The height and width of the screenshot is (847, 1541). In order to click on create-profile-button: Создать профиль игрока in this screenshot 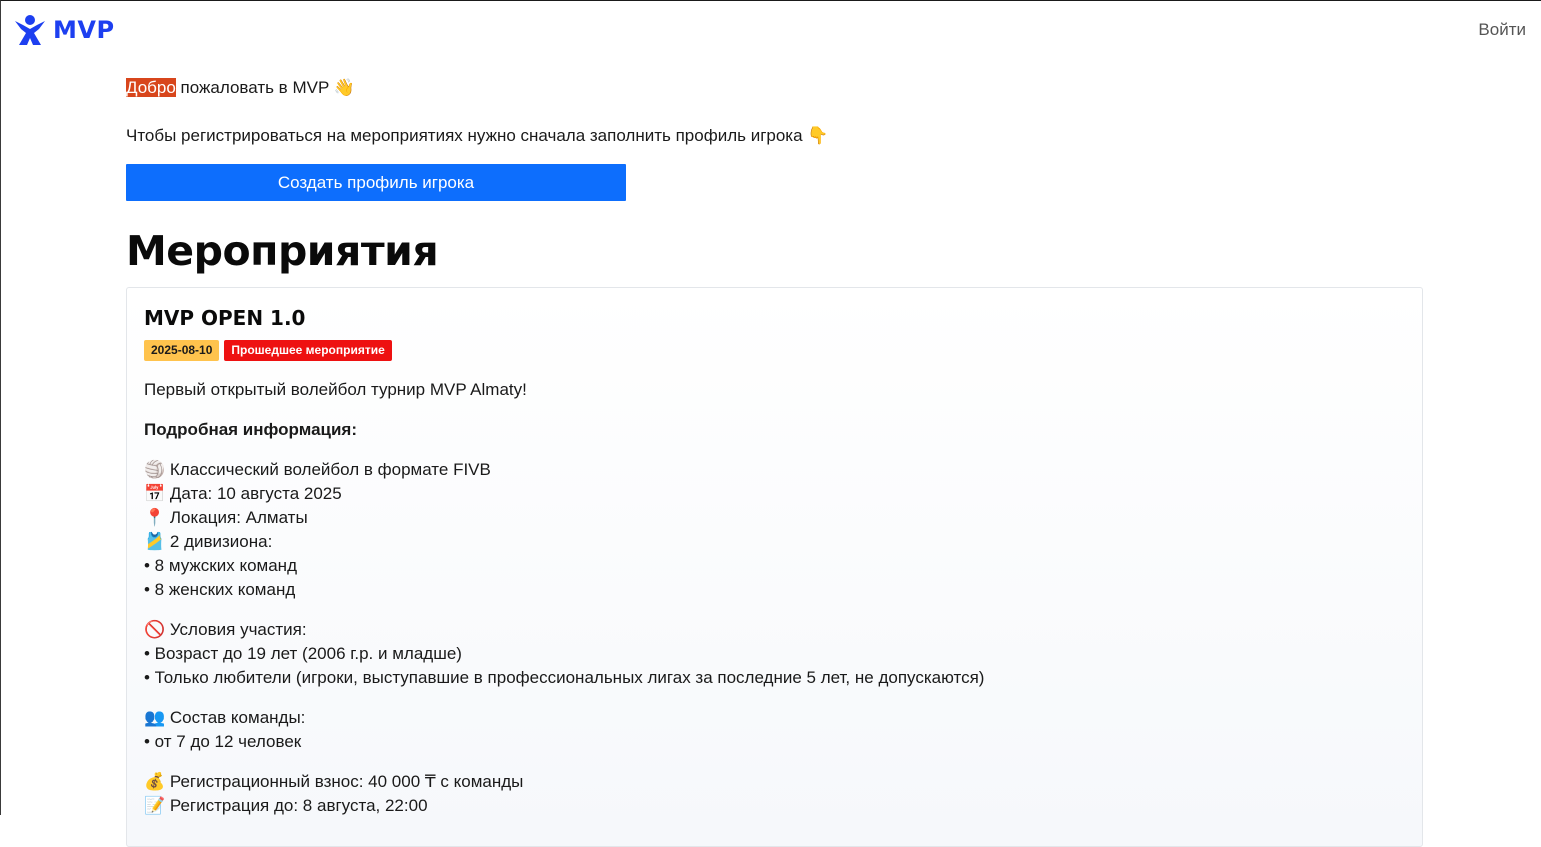, I will do `click(376, 182)`.